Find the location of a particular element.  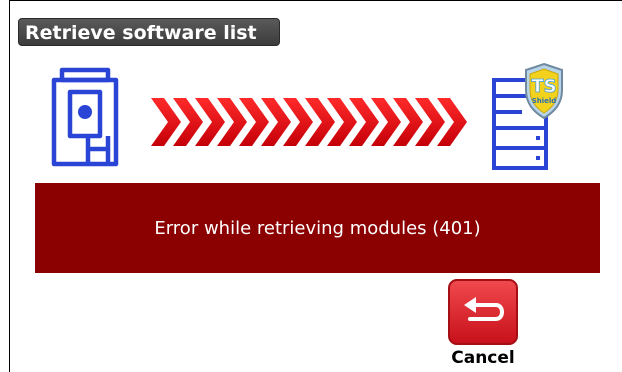

ts-shield-badge-icon: TS Shield is located at coordinates (544, 91).